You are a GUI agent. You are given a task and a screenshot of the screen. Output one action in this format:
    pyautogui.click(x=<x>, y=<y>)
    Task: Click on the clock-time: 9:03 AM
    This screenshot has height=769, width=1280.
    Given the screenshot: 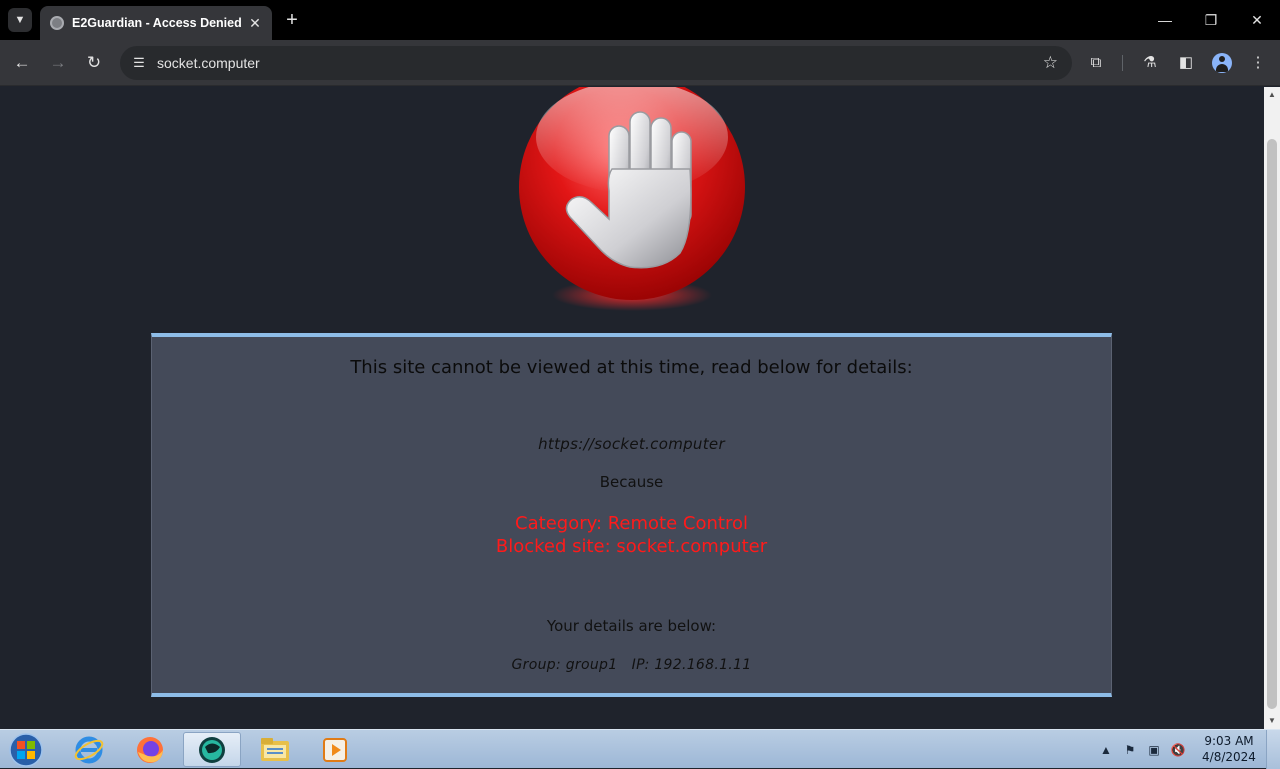 What is the action you would take?
    pyautogui.click(x=1229, y=741)
    